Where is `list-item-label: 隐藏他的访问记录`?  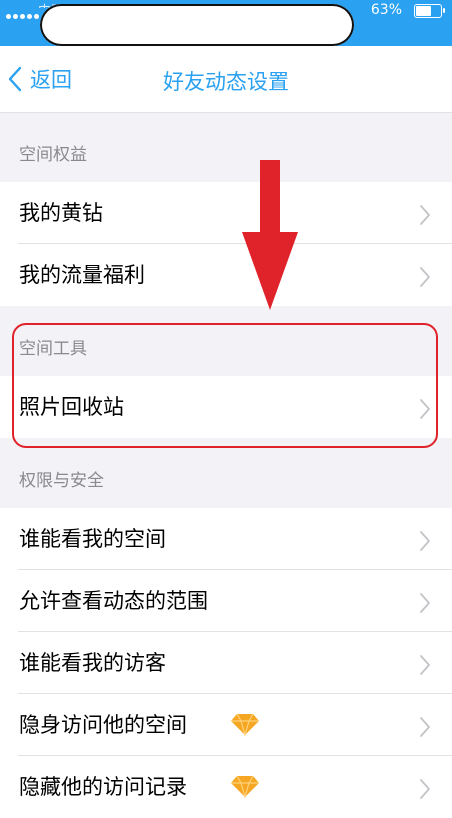
list-item-label: 隐藏他的访问记录 is located at coordinates (103, 787).